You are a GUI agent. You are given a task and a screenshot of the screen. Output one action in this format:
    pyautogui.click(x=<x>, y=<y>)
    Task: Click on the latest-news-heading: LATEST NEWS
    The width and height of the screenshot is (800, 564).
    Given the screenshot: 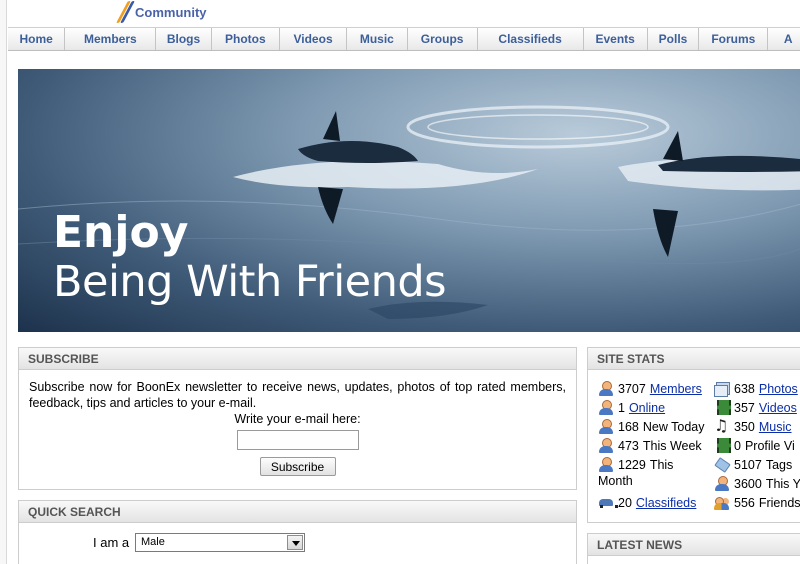 What is the action you would take?
    pyautogui.click(x=694, y=545)
    